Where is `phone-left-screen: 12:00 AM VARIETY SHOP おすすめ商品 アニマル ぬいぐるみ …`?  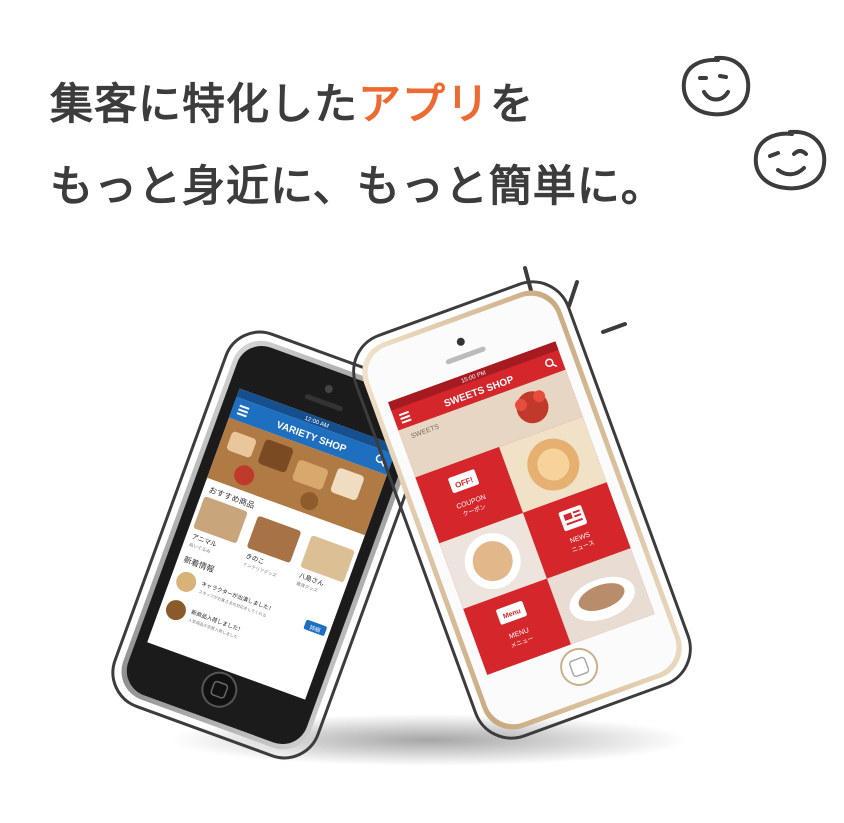
phone-left-screen: 12:00 AM VARIETY SHOP おすすめ商品 アニマル ぬいぐるみ … is located at coordinates (272, 544).